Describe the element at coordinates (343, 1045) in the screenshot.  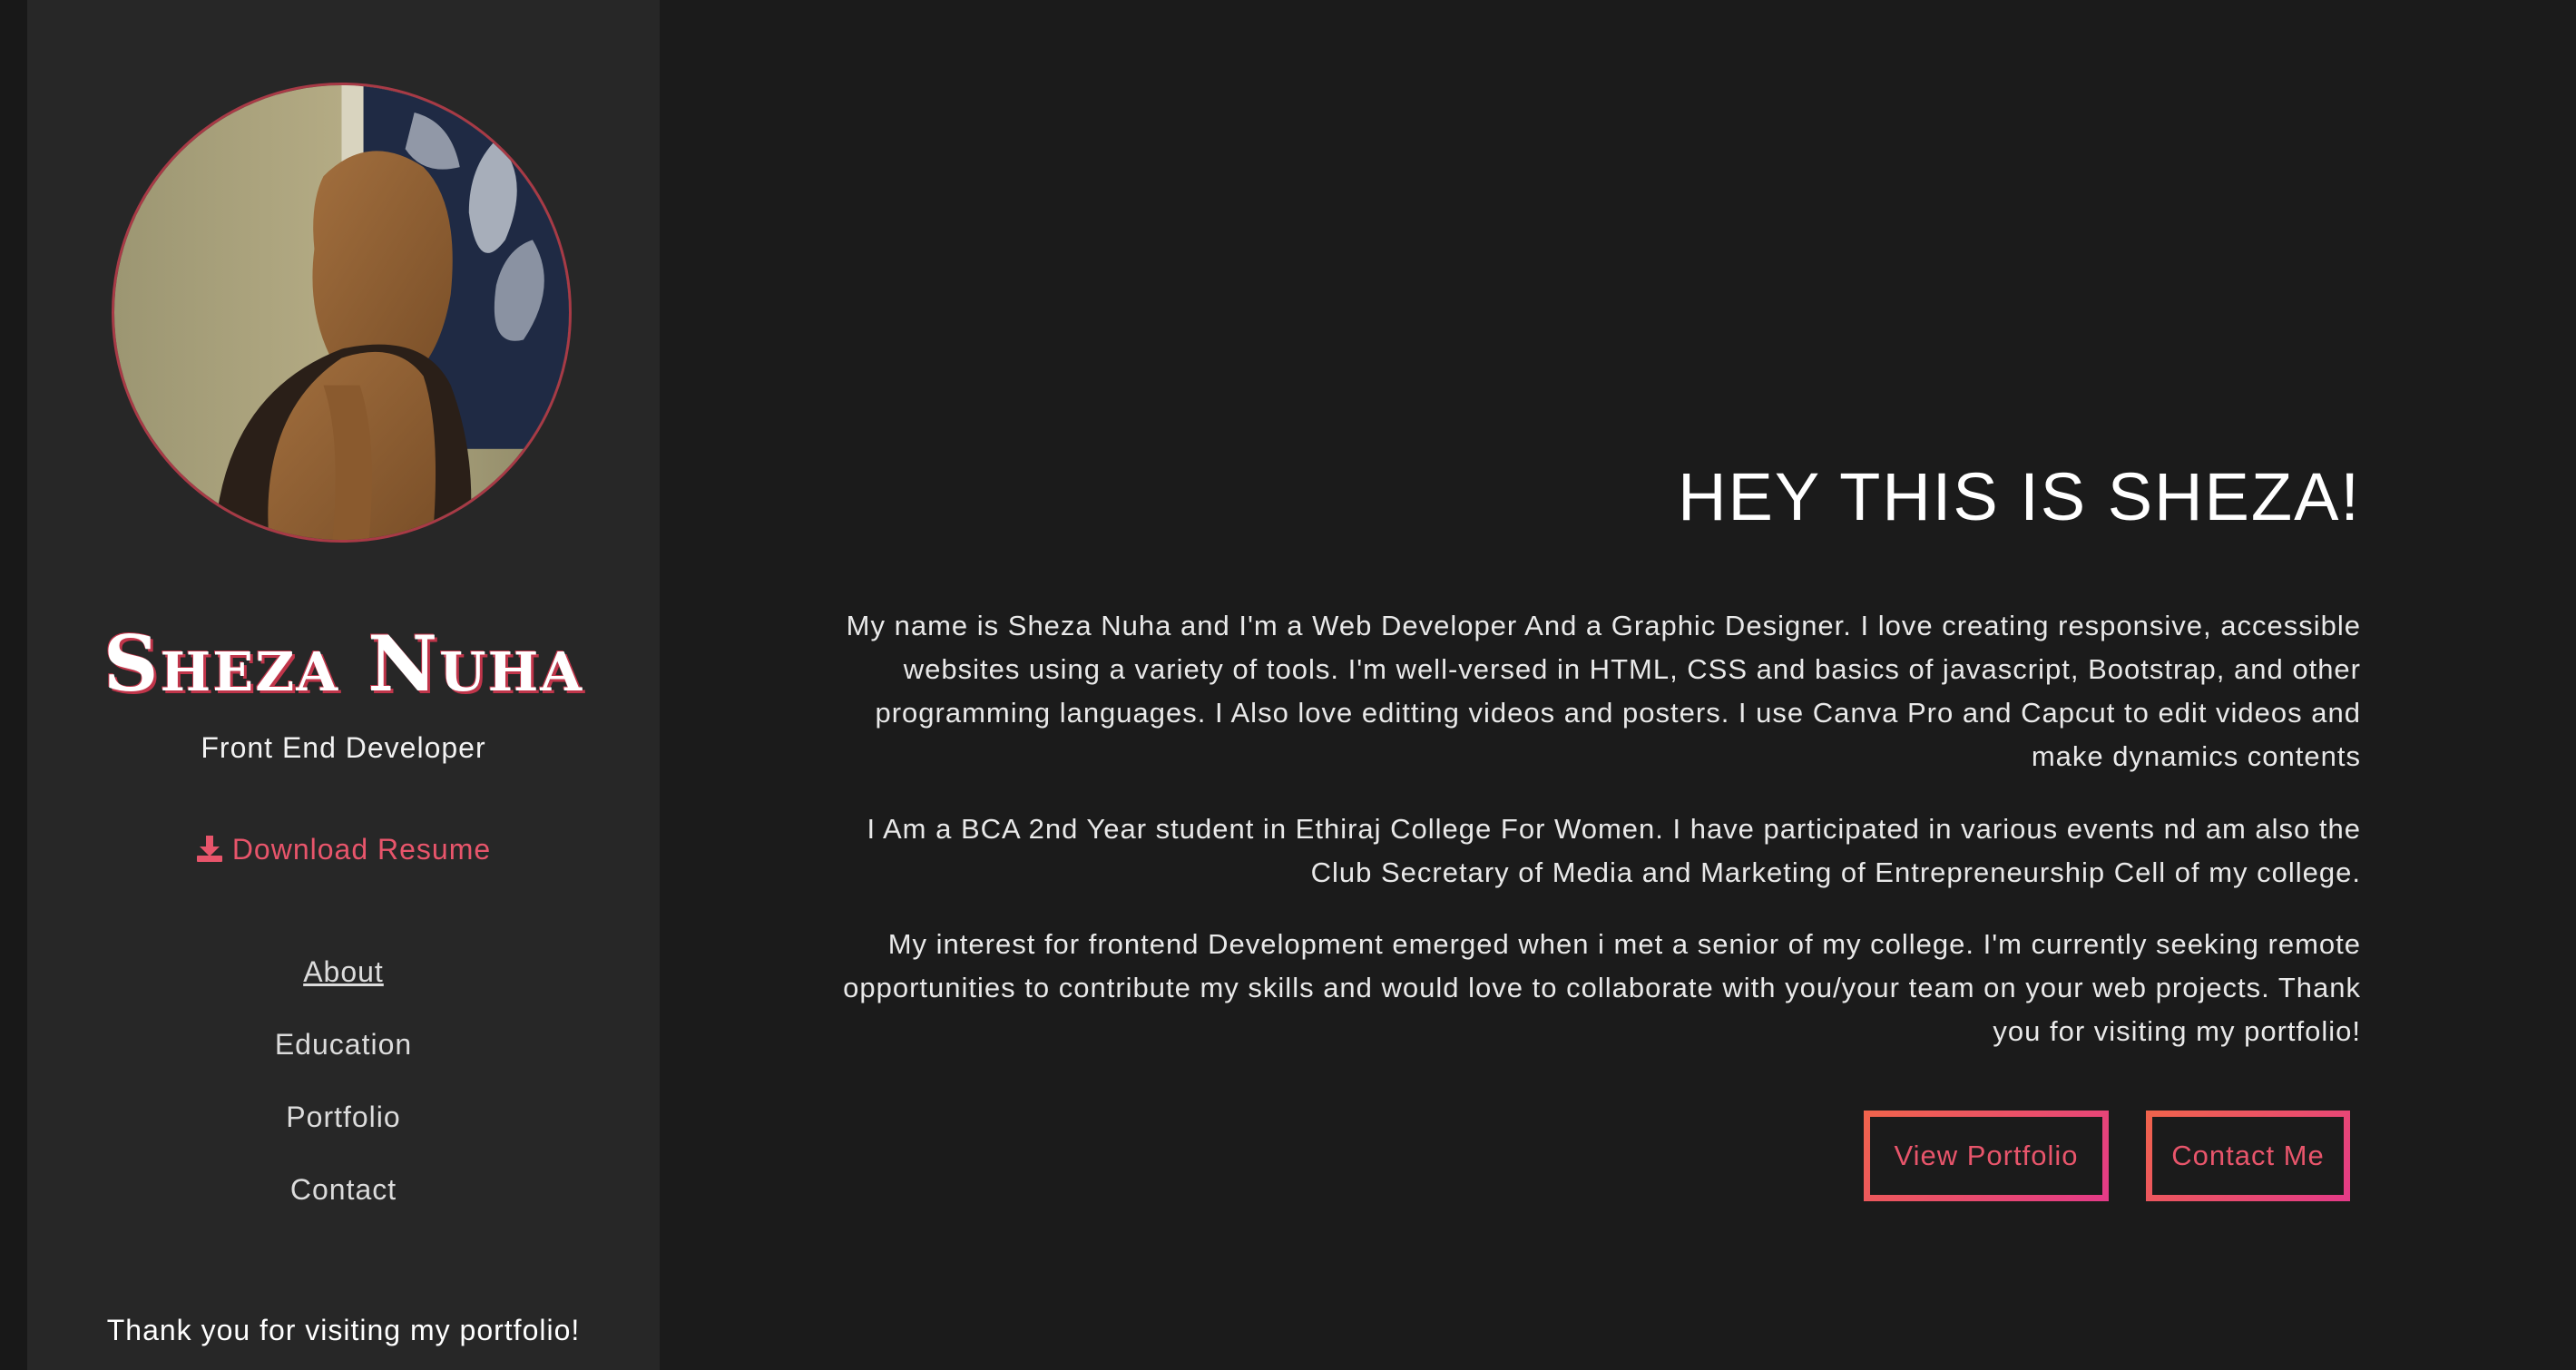
I see `nav-item-label: Education` at that location.